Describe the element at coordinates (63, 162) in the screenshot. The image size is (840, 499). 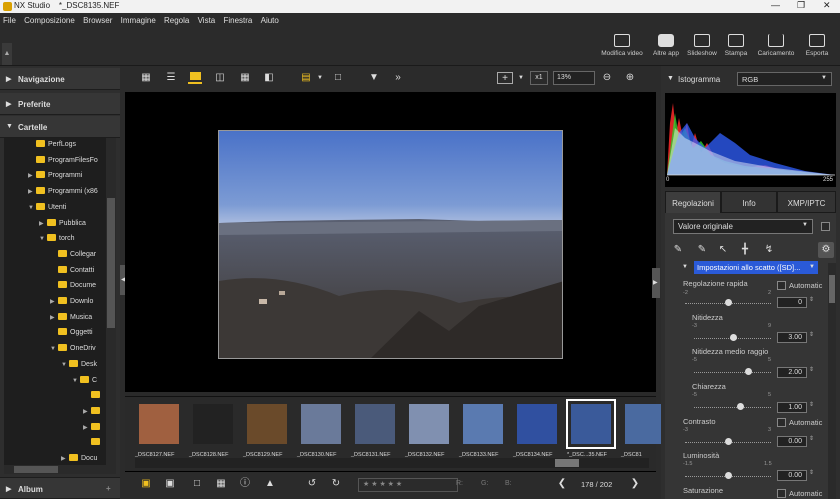
I see `tree-item: ProgramFilesFo` at that location.